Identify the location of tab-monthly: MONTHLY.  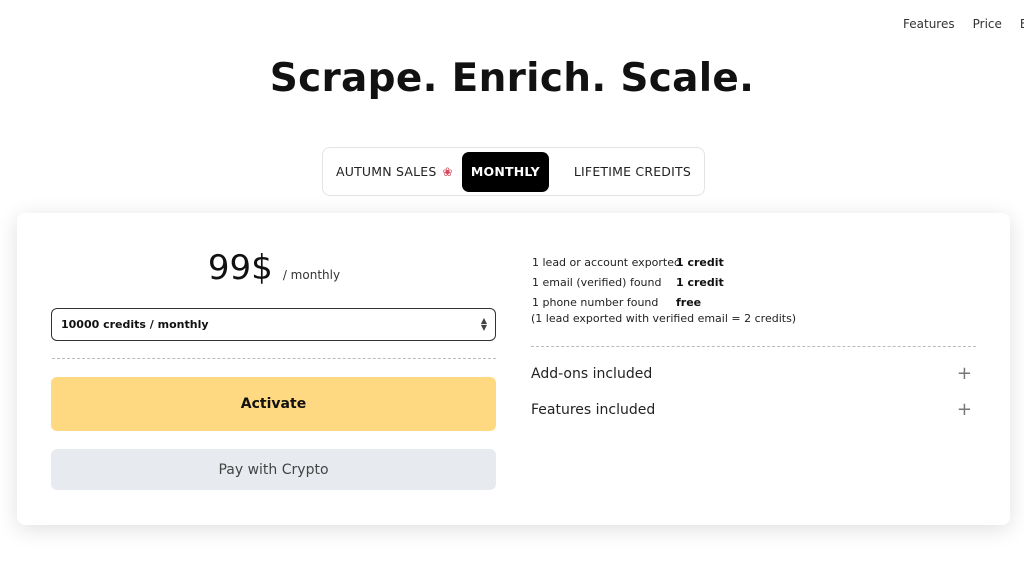
(505, 171).